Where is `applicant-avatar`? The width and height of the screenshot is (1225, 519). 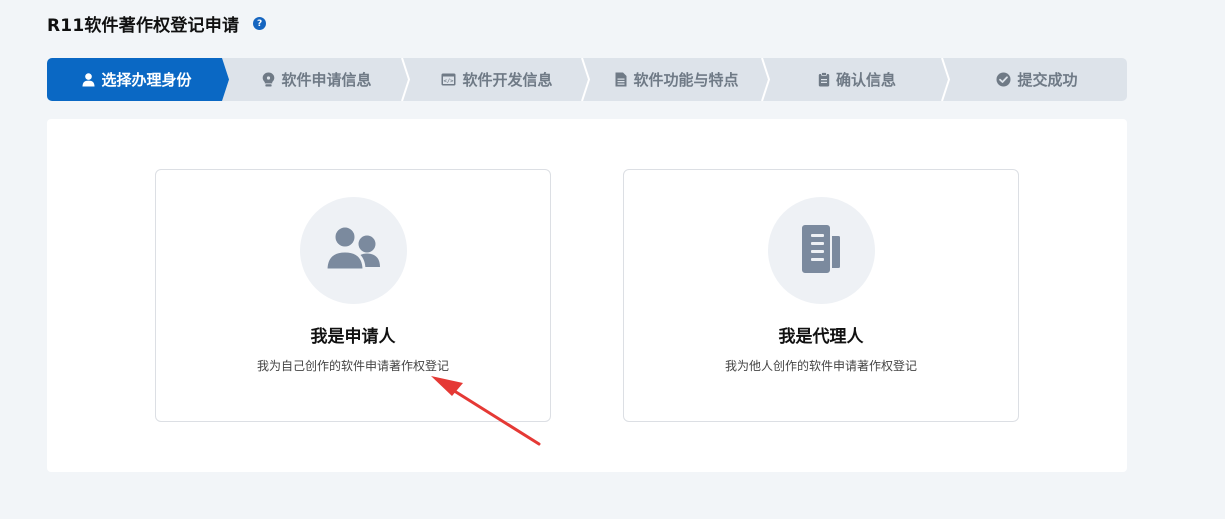 applicant-avatar is located at coordinates (353, 250).